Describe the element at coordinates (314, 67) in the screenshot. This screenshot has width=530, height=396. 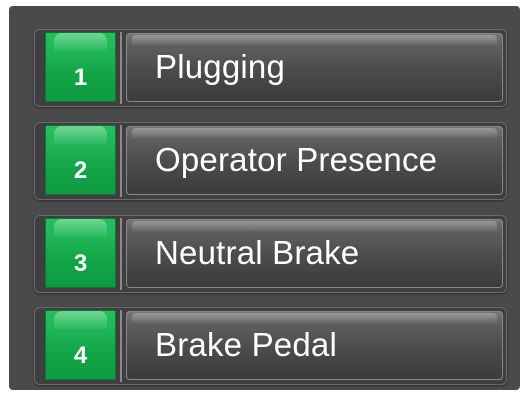
I see `item-label-button: Plugging` at that location.